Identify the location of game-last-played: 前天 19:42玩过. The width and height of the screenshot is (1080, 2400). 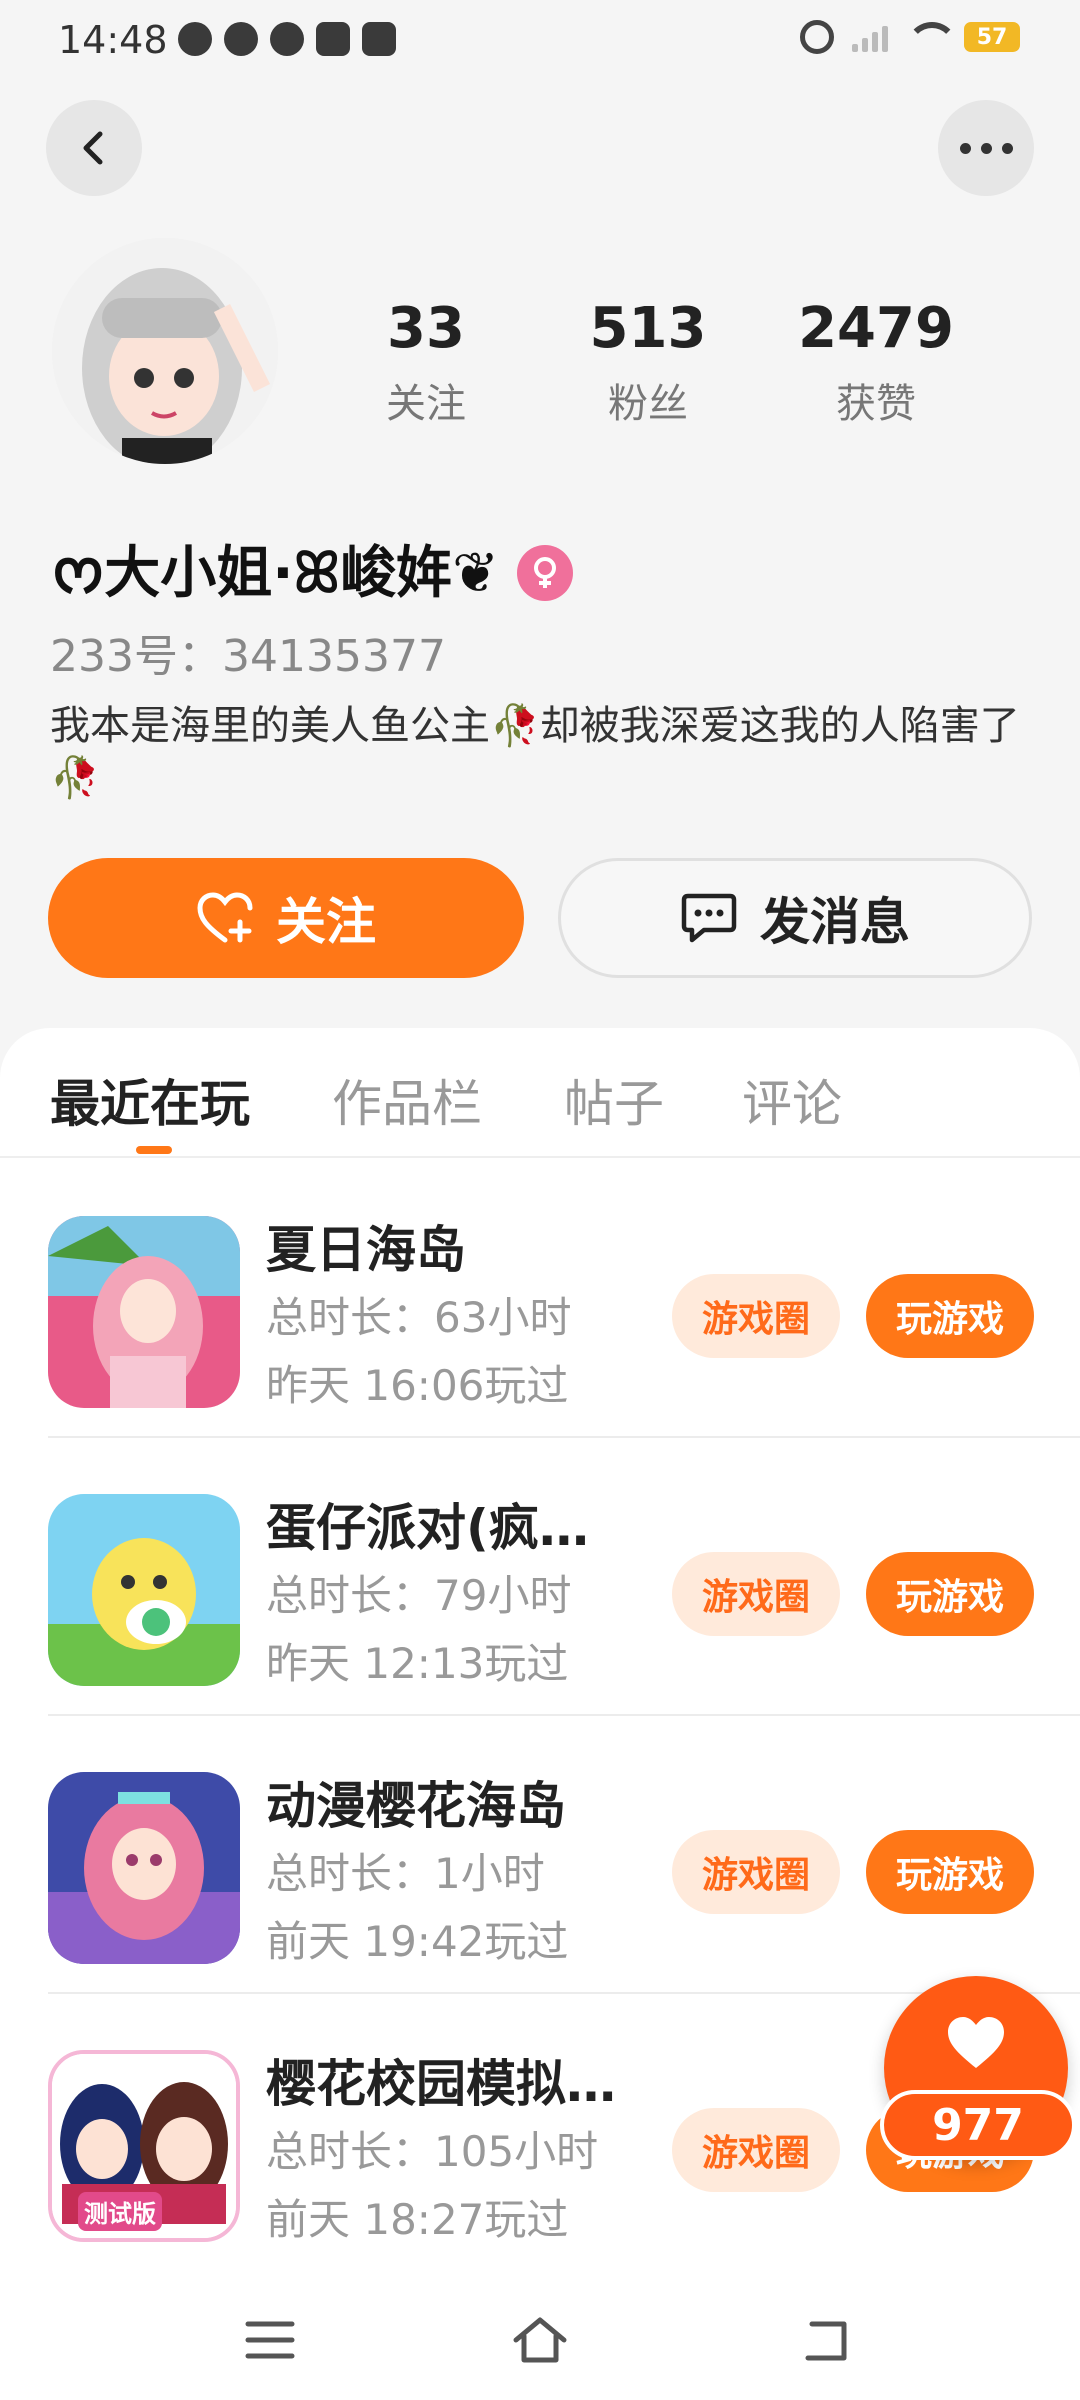
(417, 1941).